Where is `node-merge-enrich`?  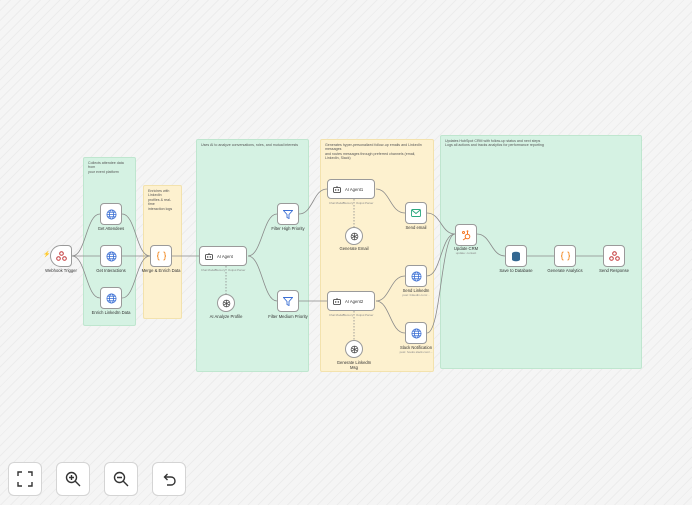 node-merge-enrich is located at coordinates (161, 256).